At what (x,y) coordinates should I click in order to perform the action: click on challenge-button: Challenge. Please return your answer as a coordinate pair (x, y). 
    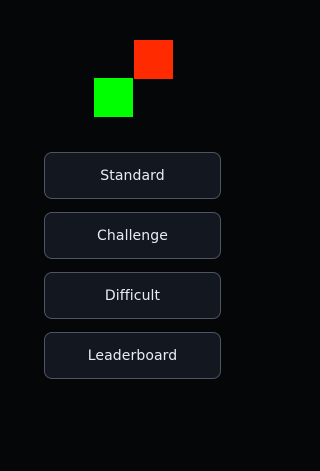
    Looking at the image, I should click on (132, 235).